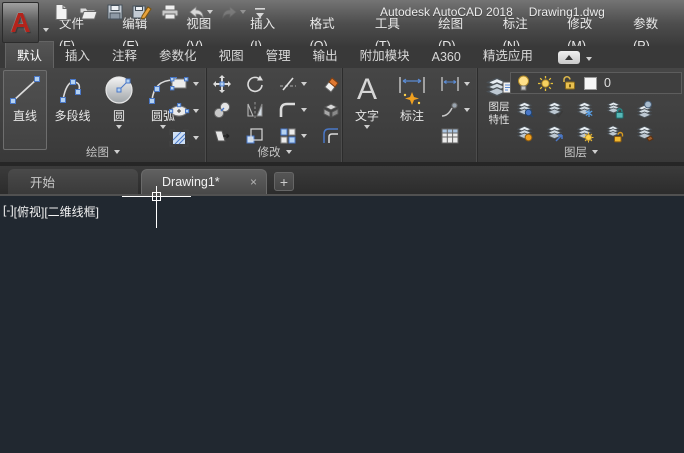  Describe the element at coordinates (88, 12) in the screenshot. I see `open-file-button` at that location.